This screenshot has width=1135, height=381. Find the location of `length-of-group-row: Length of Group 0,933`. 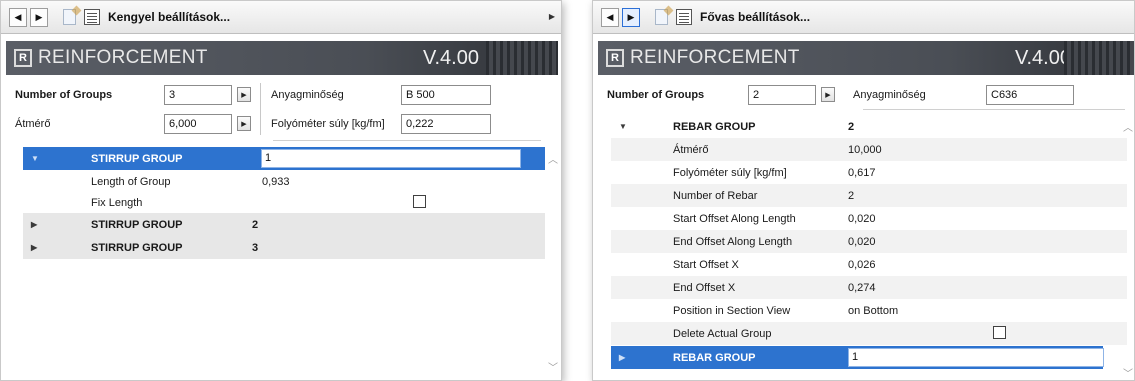

length-of-group-row: Length of Group 0,933 is located at coordinates (284, 181).